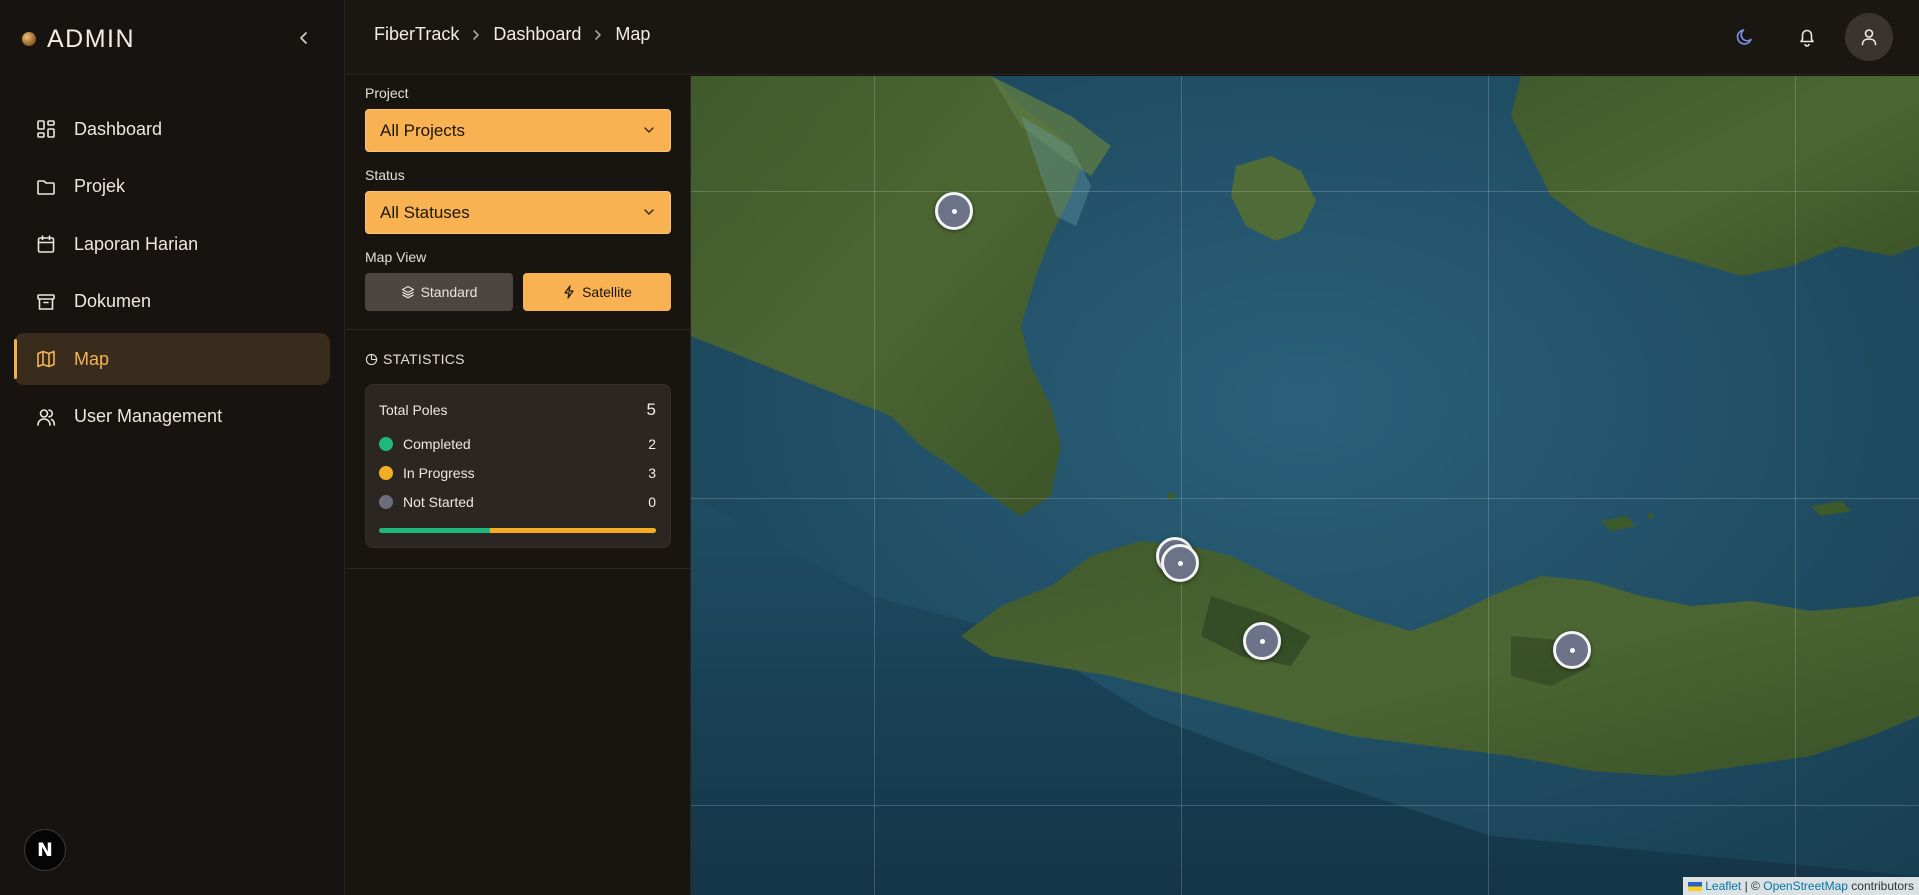 This screenshot has width=1919, height=895. What do you see at coordinates (607, 292) in the screenshot?
I see `satellite-view-label: Satellite` at bounding box center [607, 292].